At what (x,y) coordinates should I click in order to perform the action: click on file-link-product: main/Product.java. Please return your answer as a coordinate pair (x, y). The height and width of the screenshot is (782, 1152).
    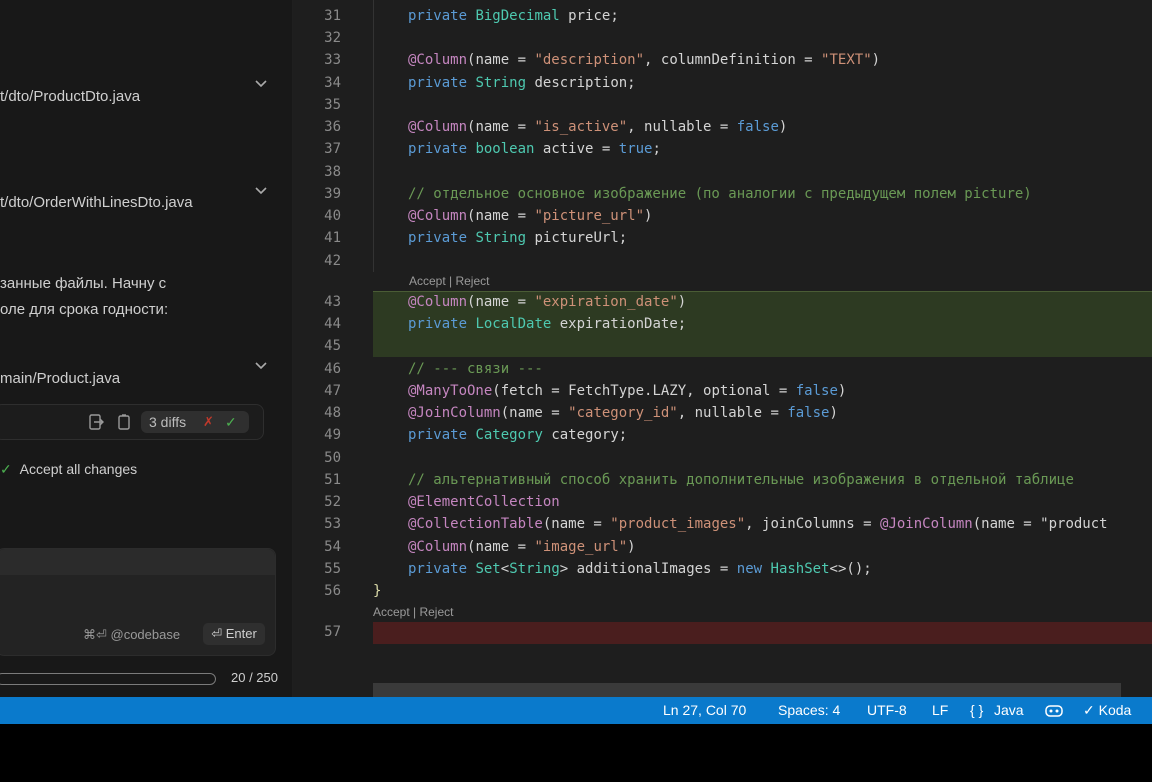
    Looking at the image, I should click on (60, 379).